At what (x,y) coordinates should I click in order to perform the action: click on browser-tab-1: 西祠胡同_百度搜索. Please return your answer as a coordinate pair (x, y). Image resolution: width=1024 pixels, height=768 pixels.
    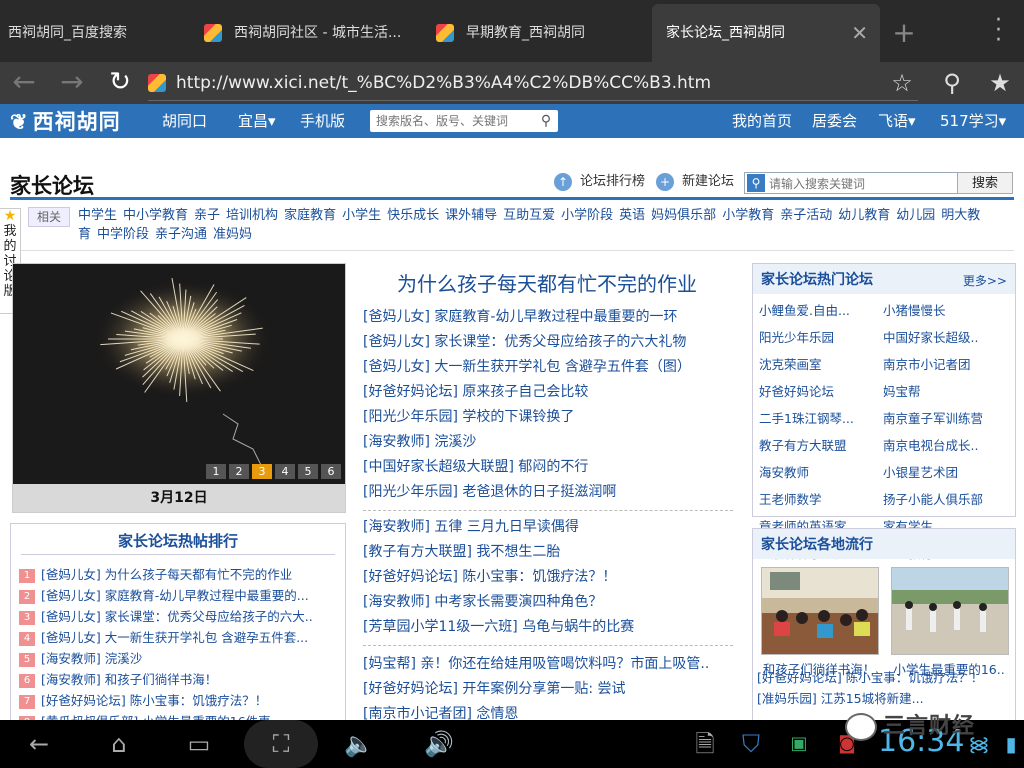
    Looking at the image, I should click on (98, 33).